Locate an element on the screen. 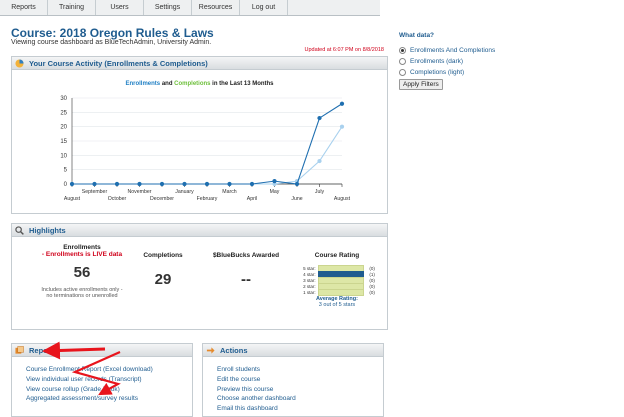 This screenshot has height=417, width=624. annotation-arrow-to-reports is located at coordinates (74, 350).